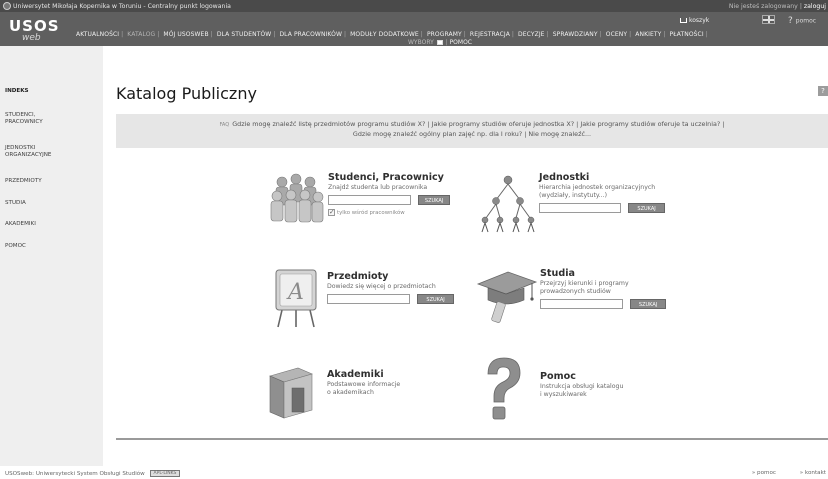  What do you see at coordinates (575, 34) in the screenshot?
I see `nav-sprawdziany: SPRAWDZIANY` at bounding box center [575, 34].